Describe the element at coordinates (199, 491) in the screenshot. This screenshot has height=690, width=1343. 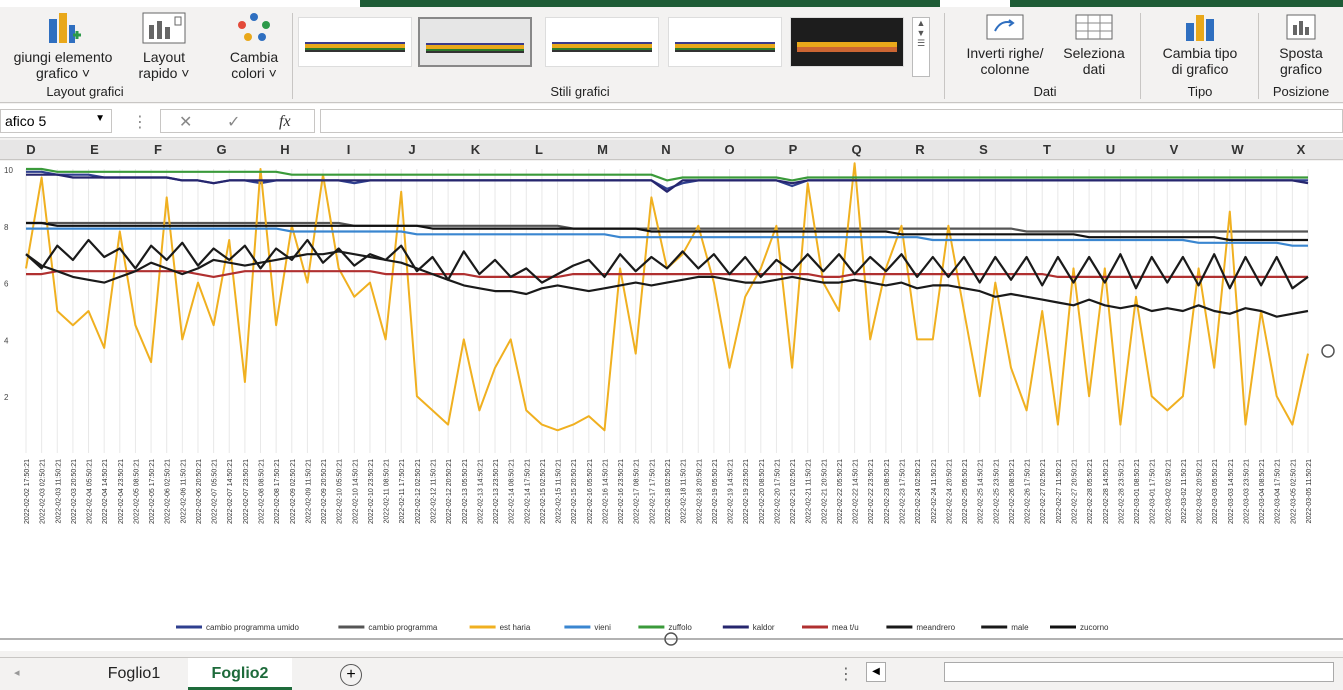
I see `x-tick-label: 2022-02-06 20:50:21` at that location.